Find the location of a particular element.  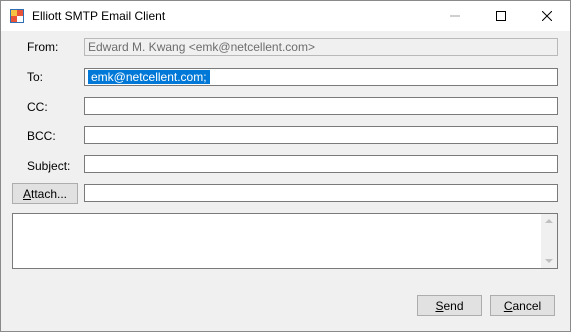

minimize-icon is located at coordinates (455, 16).